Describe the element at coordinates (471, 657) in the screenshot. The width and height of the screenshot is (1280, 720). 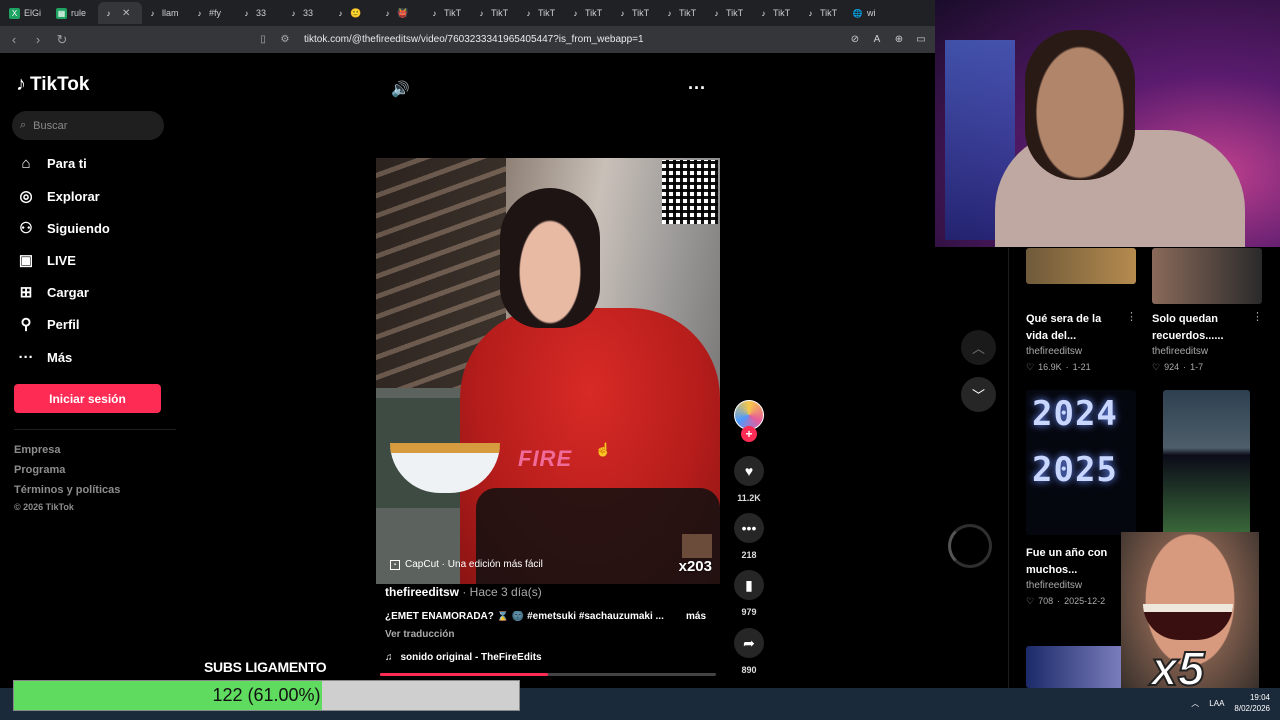
I see `sound-name: sonido original - TheFireEdits` at that location.